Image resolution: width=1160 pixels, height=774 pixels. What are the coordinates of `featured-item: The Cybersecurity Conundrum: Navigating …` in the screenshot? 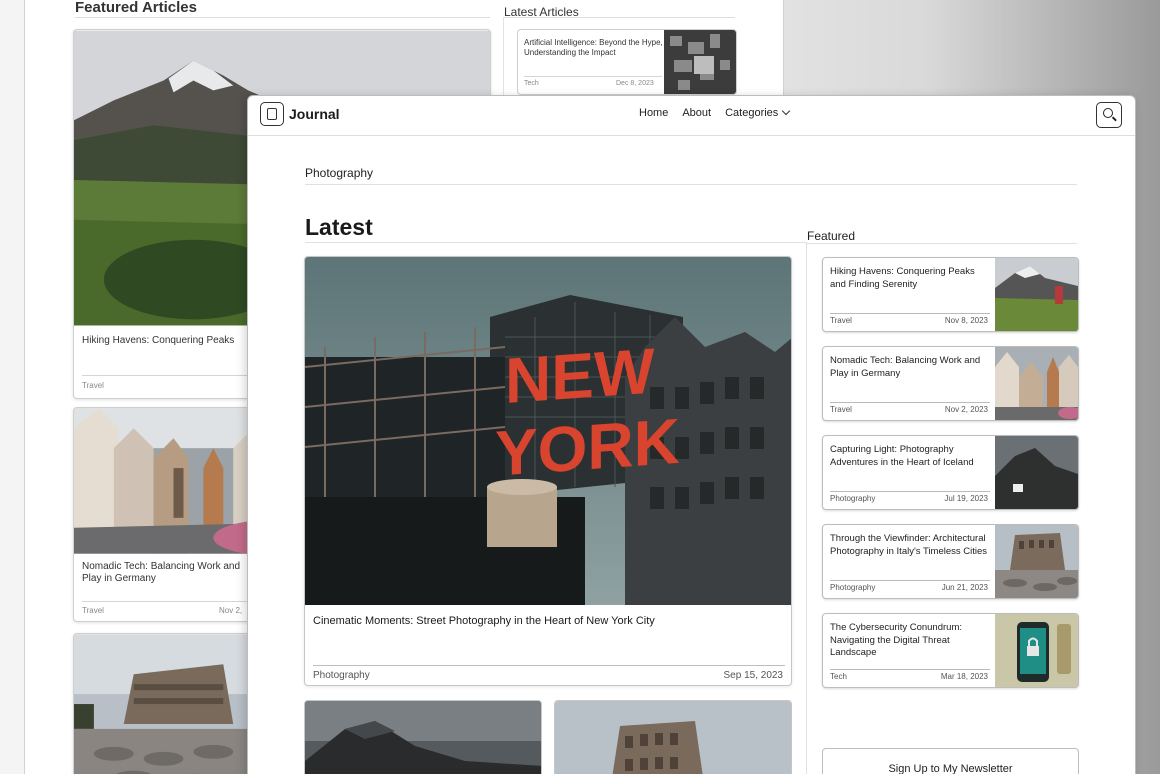 It's located at (950, 650).